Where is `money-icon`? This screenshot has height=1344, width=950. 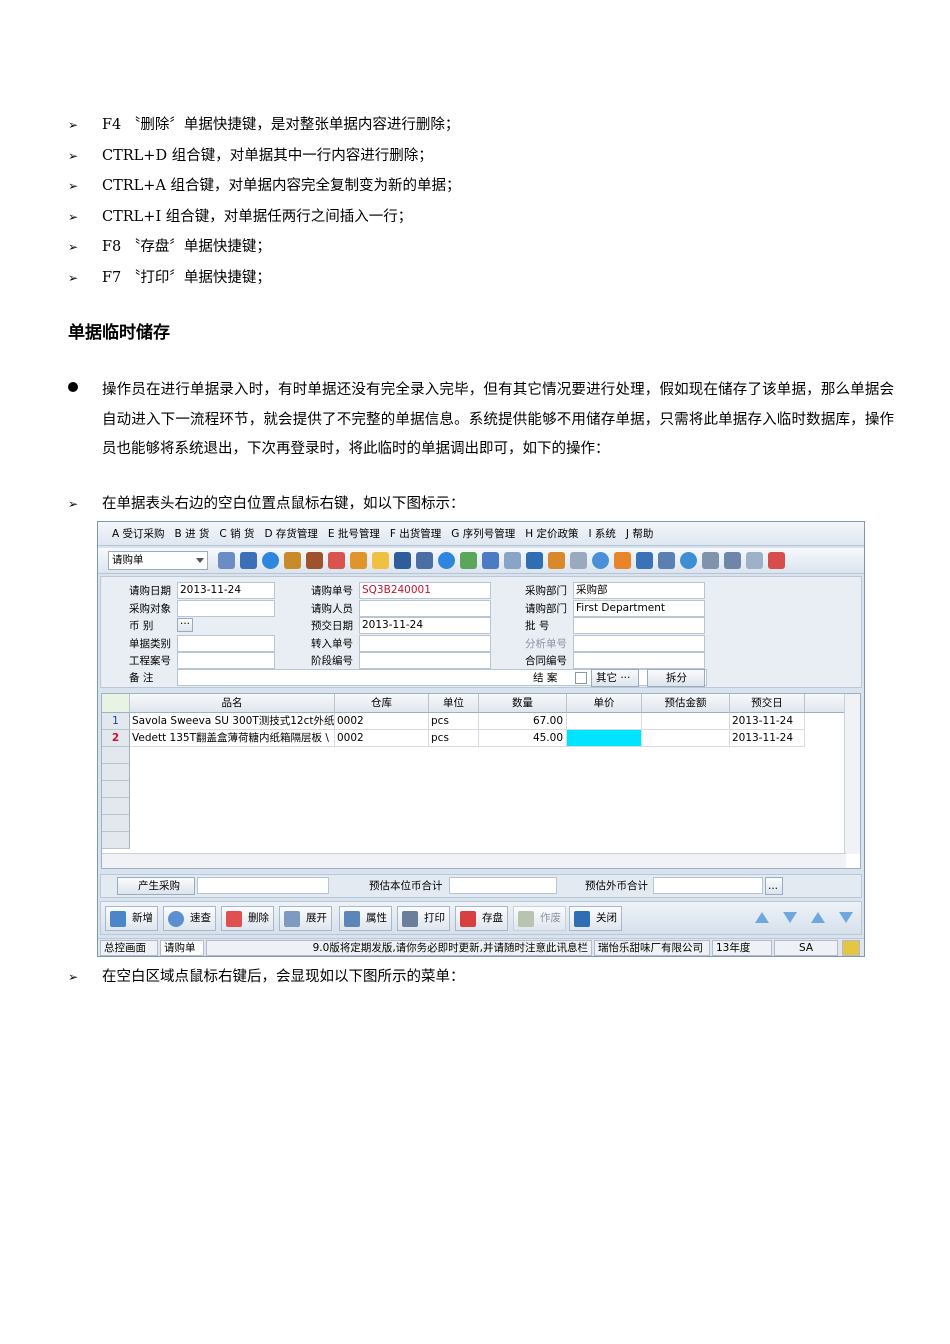 money-icon is located at coordinates (468, 560).